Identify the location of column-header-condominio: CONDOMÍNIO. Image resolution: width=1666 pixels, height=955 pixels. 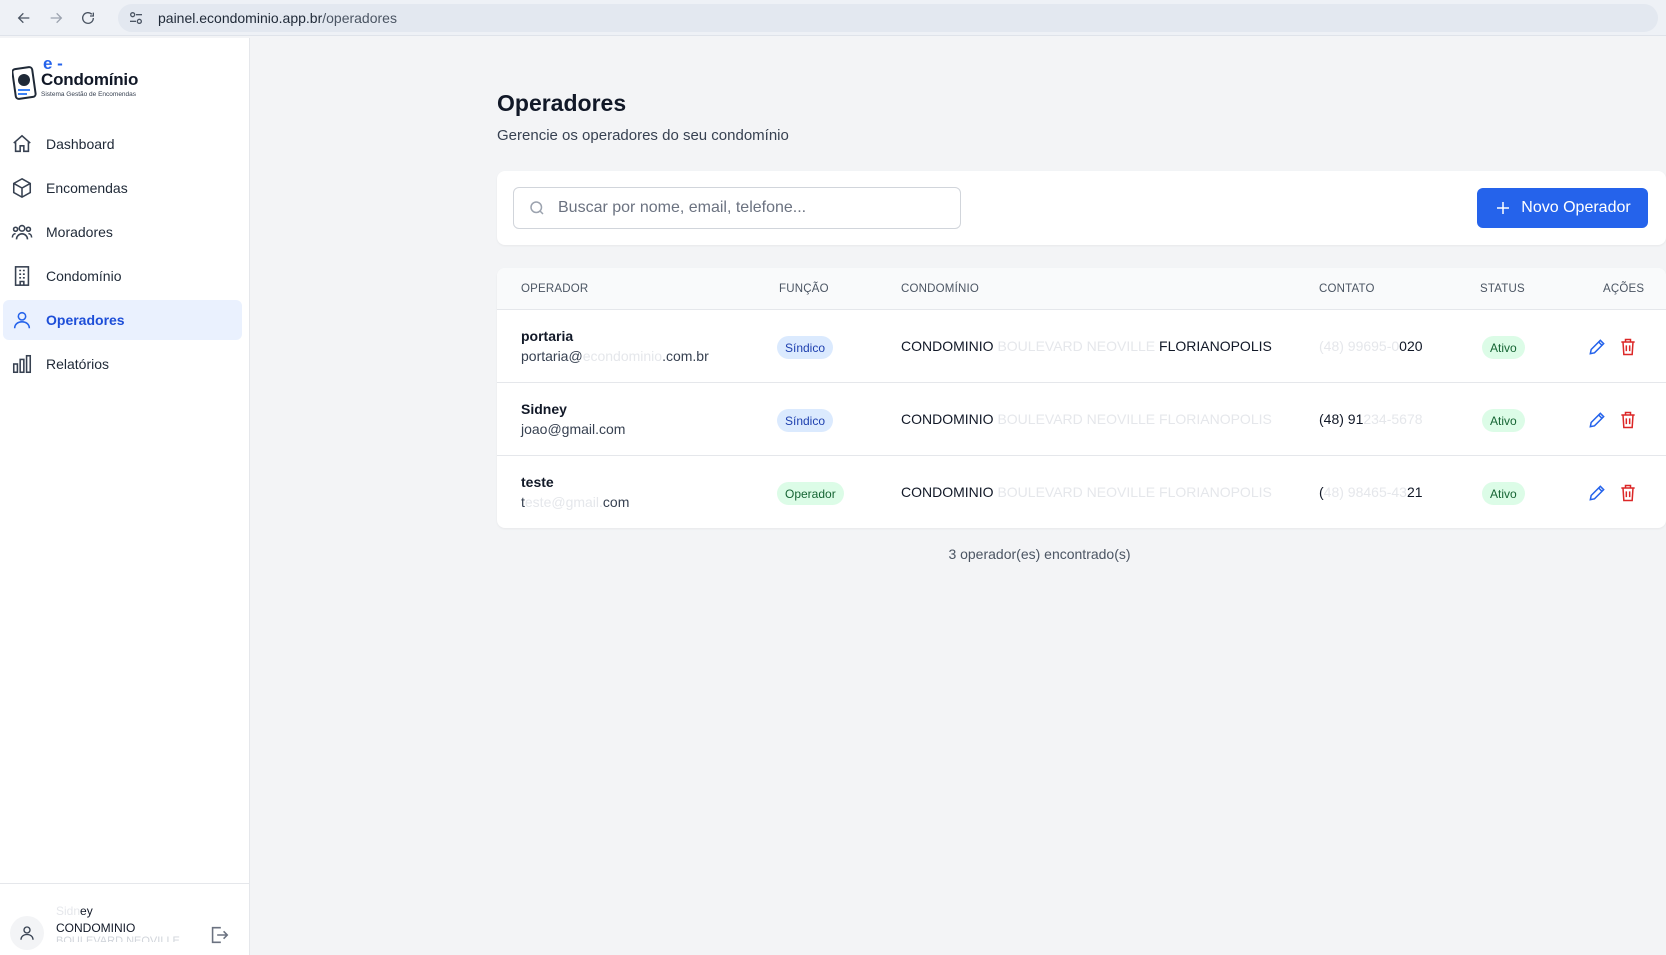
(940, 289).